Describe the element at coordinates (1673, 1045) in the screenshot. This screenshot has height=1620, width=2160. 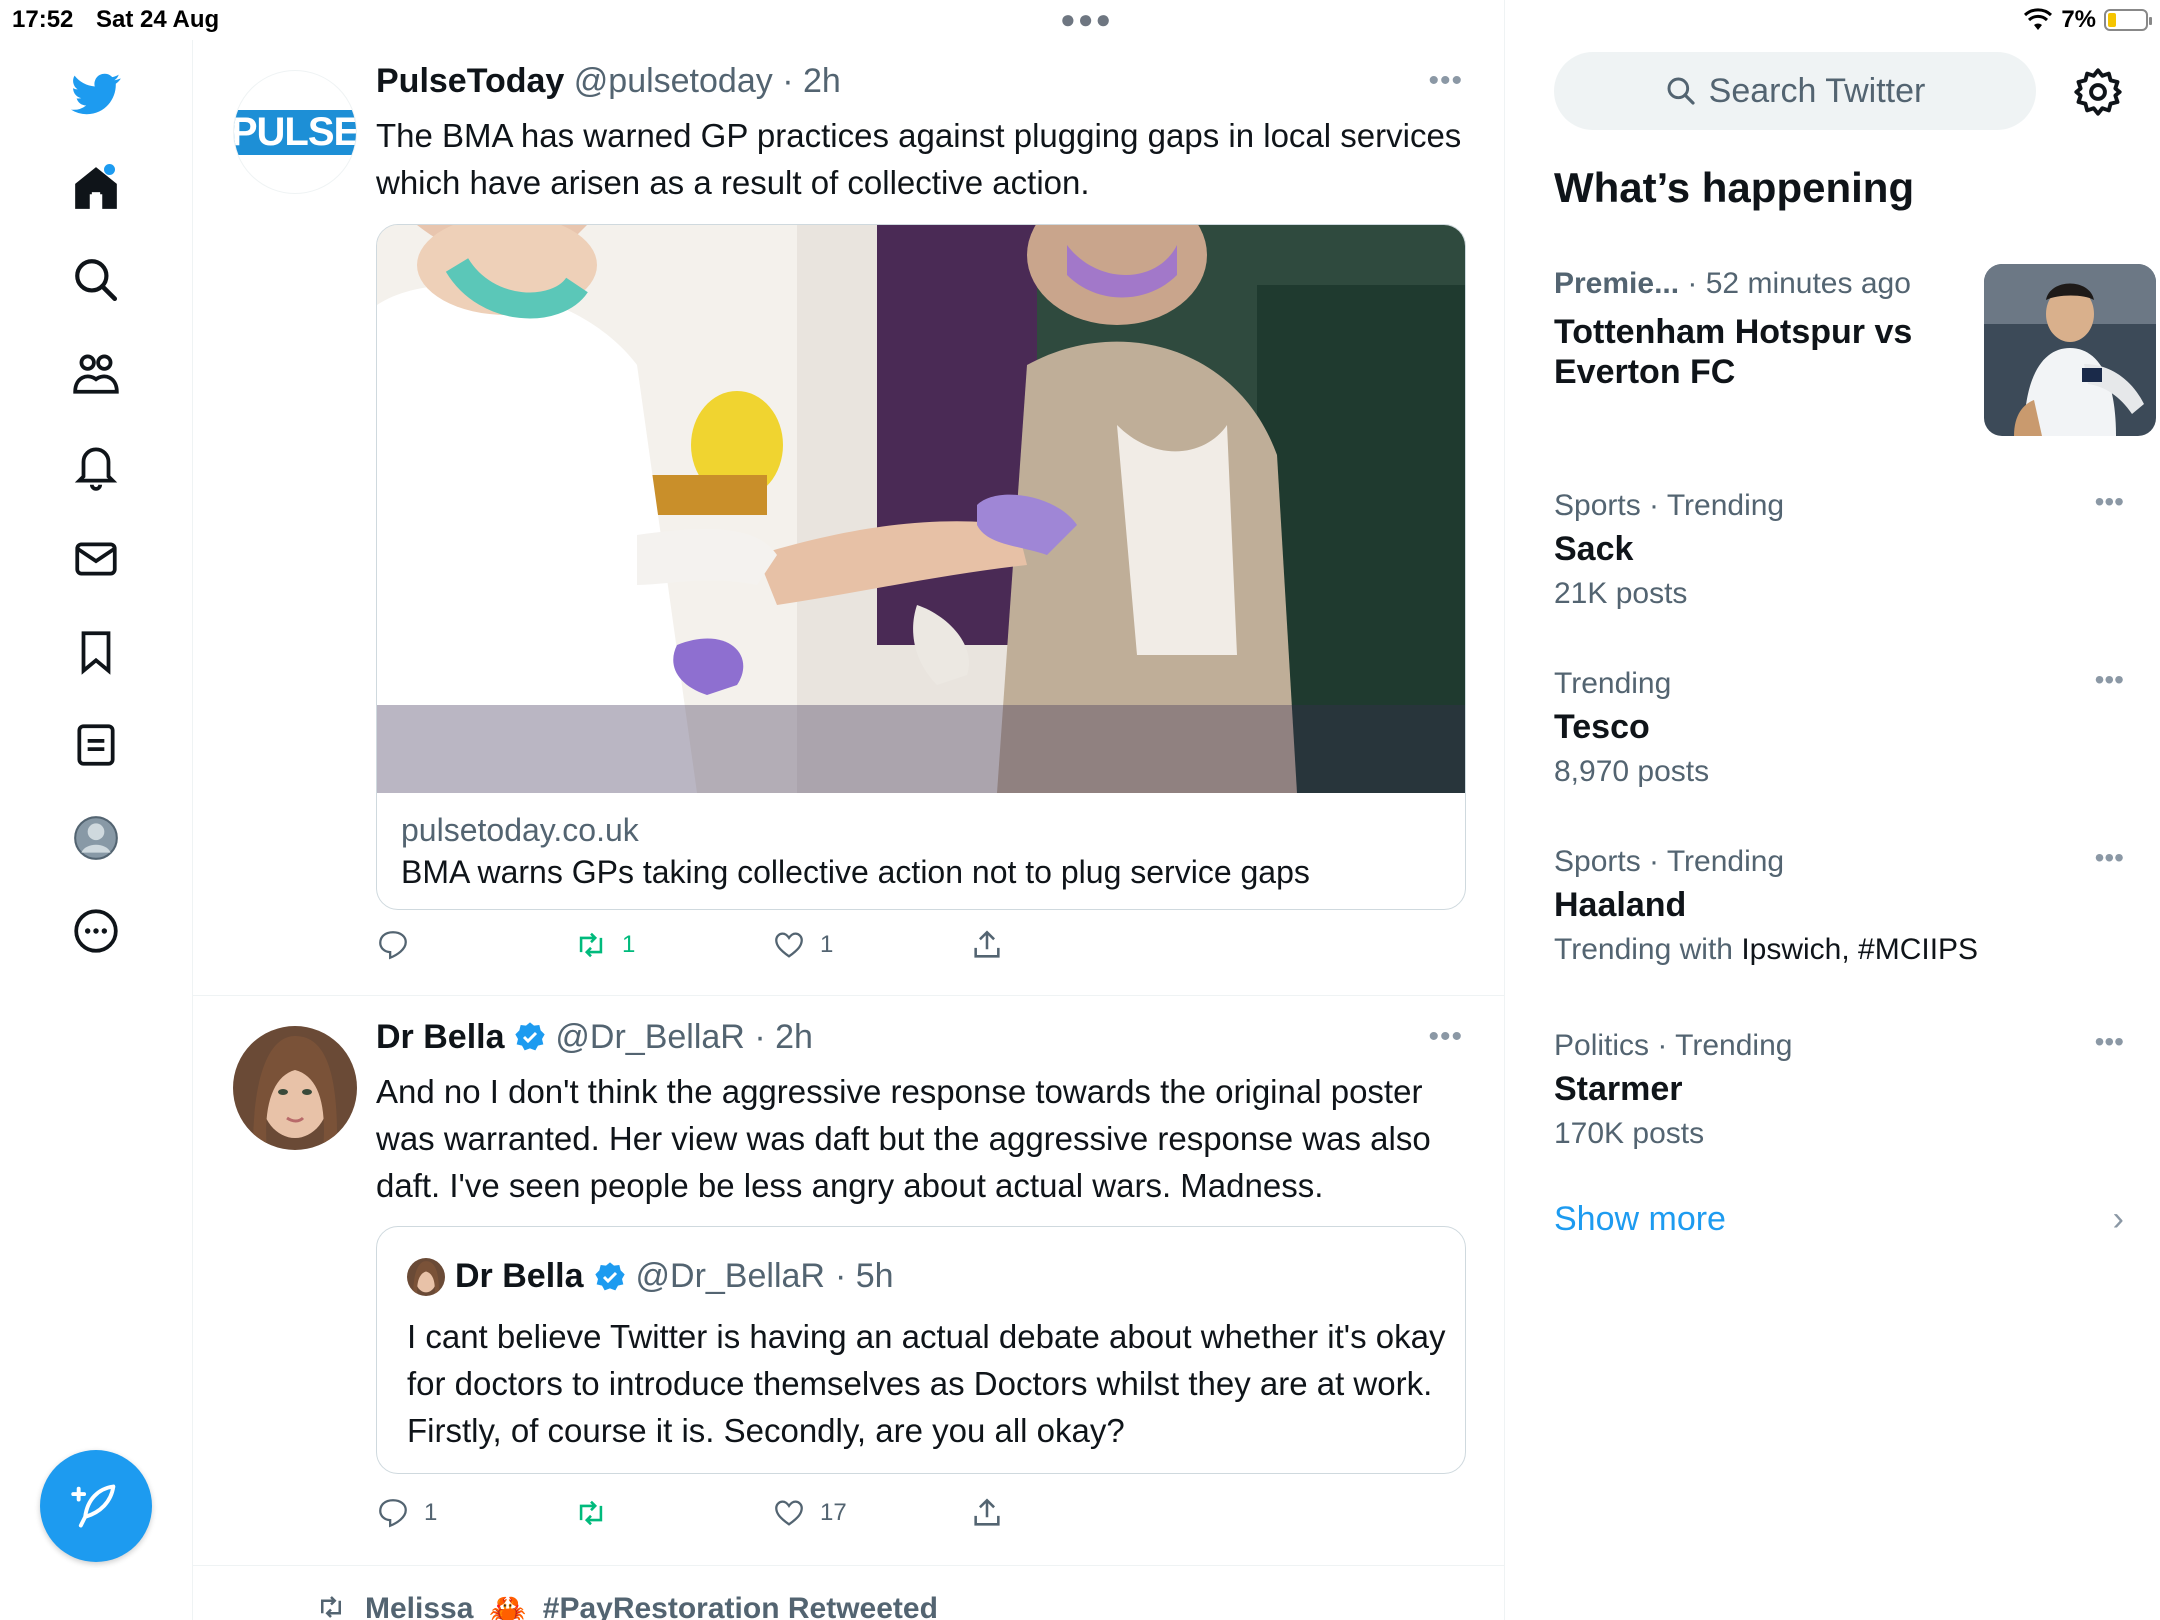
I see `trend-meta: Politics · Trending` at that location.